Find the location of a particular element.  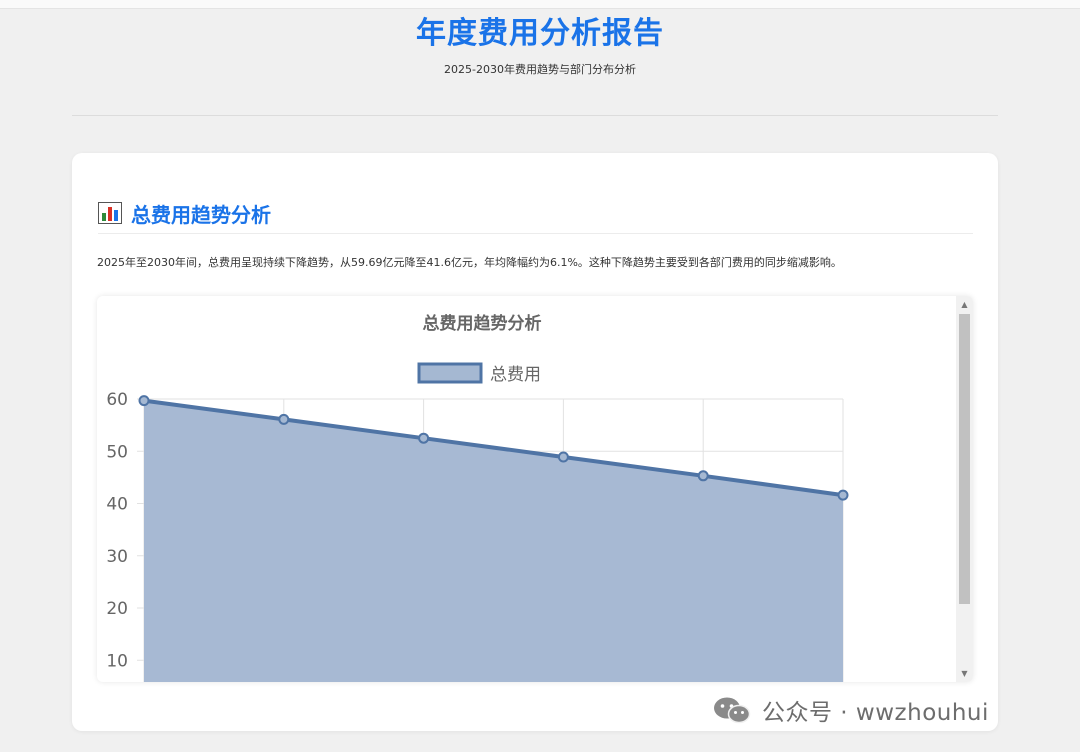

chart-legend: 总费用 is located at coordinates (479, 373).